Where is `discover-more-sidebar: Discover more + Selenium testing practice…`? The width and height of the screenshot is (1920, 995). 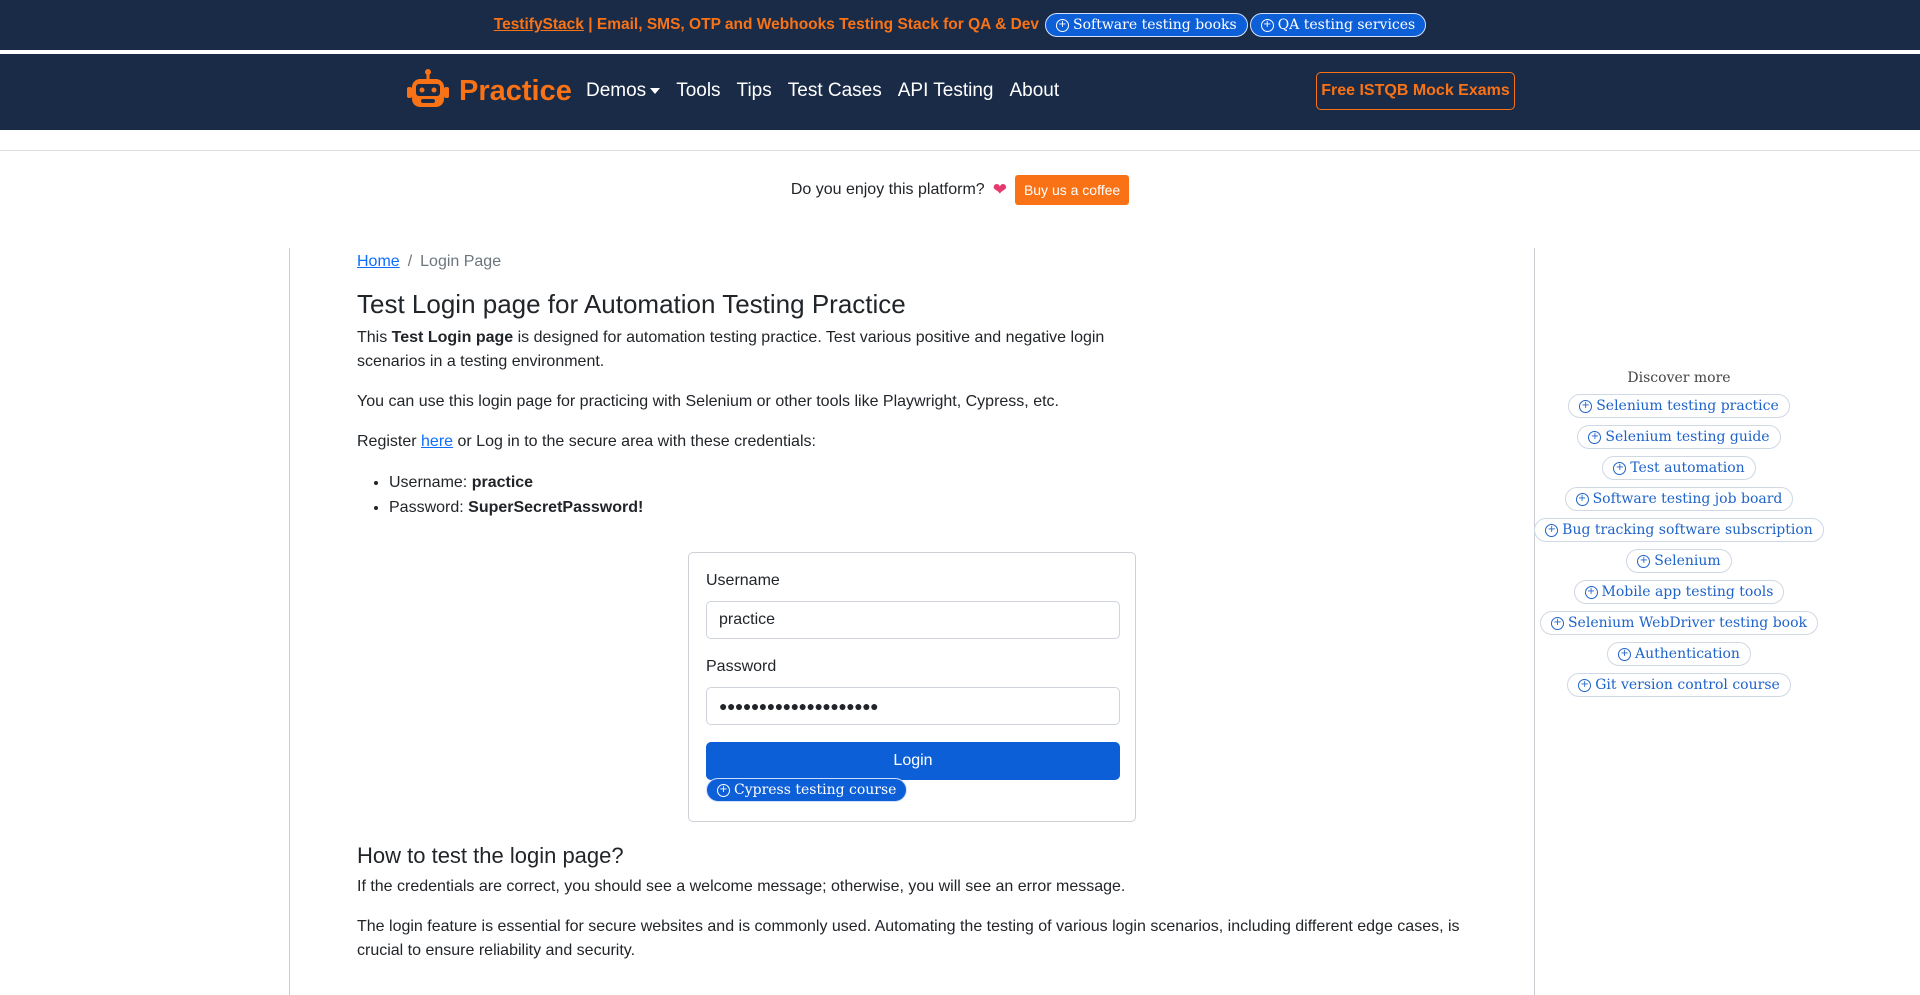
discover-more-sidebar: Discover more + Selenium testing practice… is located at coordinates (1679, 533).